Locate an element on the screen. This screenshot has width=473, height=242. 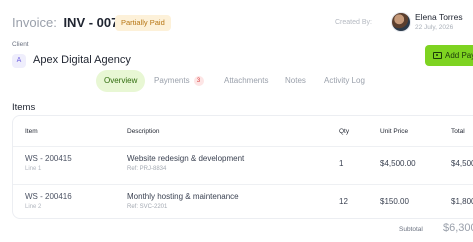
item-total: $1,800 is located at coordinates (462, 201).